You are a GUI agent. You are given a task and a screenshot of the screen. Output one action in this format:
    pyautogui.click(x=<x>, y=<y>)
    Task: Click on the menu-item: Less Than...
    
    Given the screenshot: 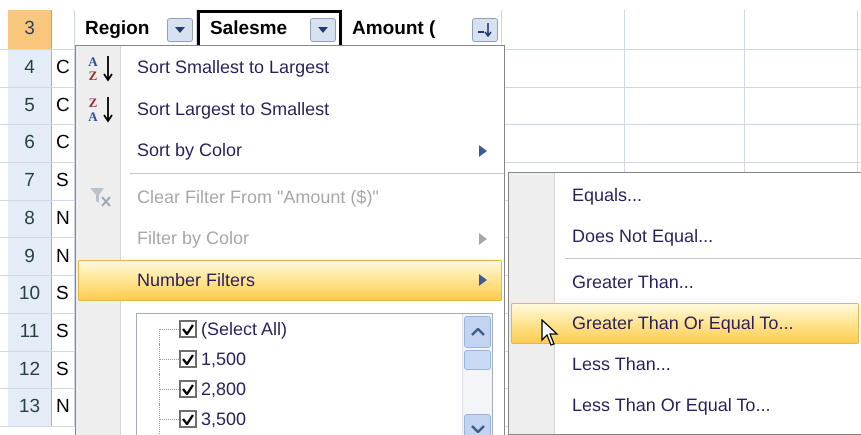 What is the action you would take?
    pyautogui.click(x=685, y=364)
    